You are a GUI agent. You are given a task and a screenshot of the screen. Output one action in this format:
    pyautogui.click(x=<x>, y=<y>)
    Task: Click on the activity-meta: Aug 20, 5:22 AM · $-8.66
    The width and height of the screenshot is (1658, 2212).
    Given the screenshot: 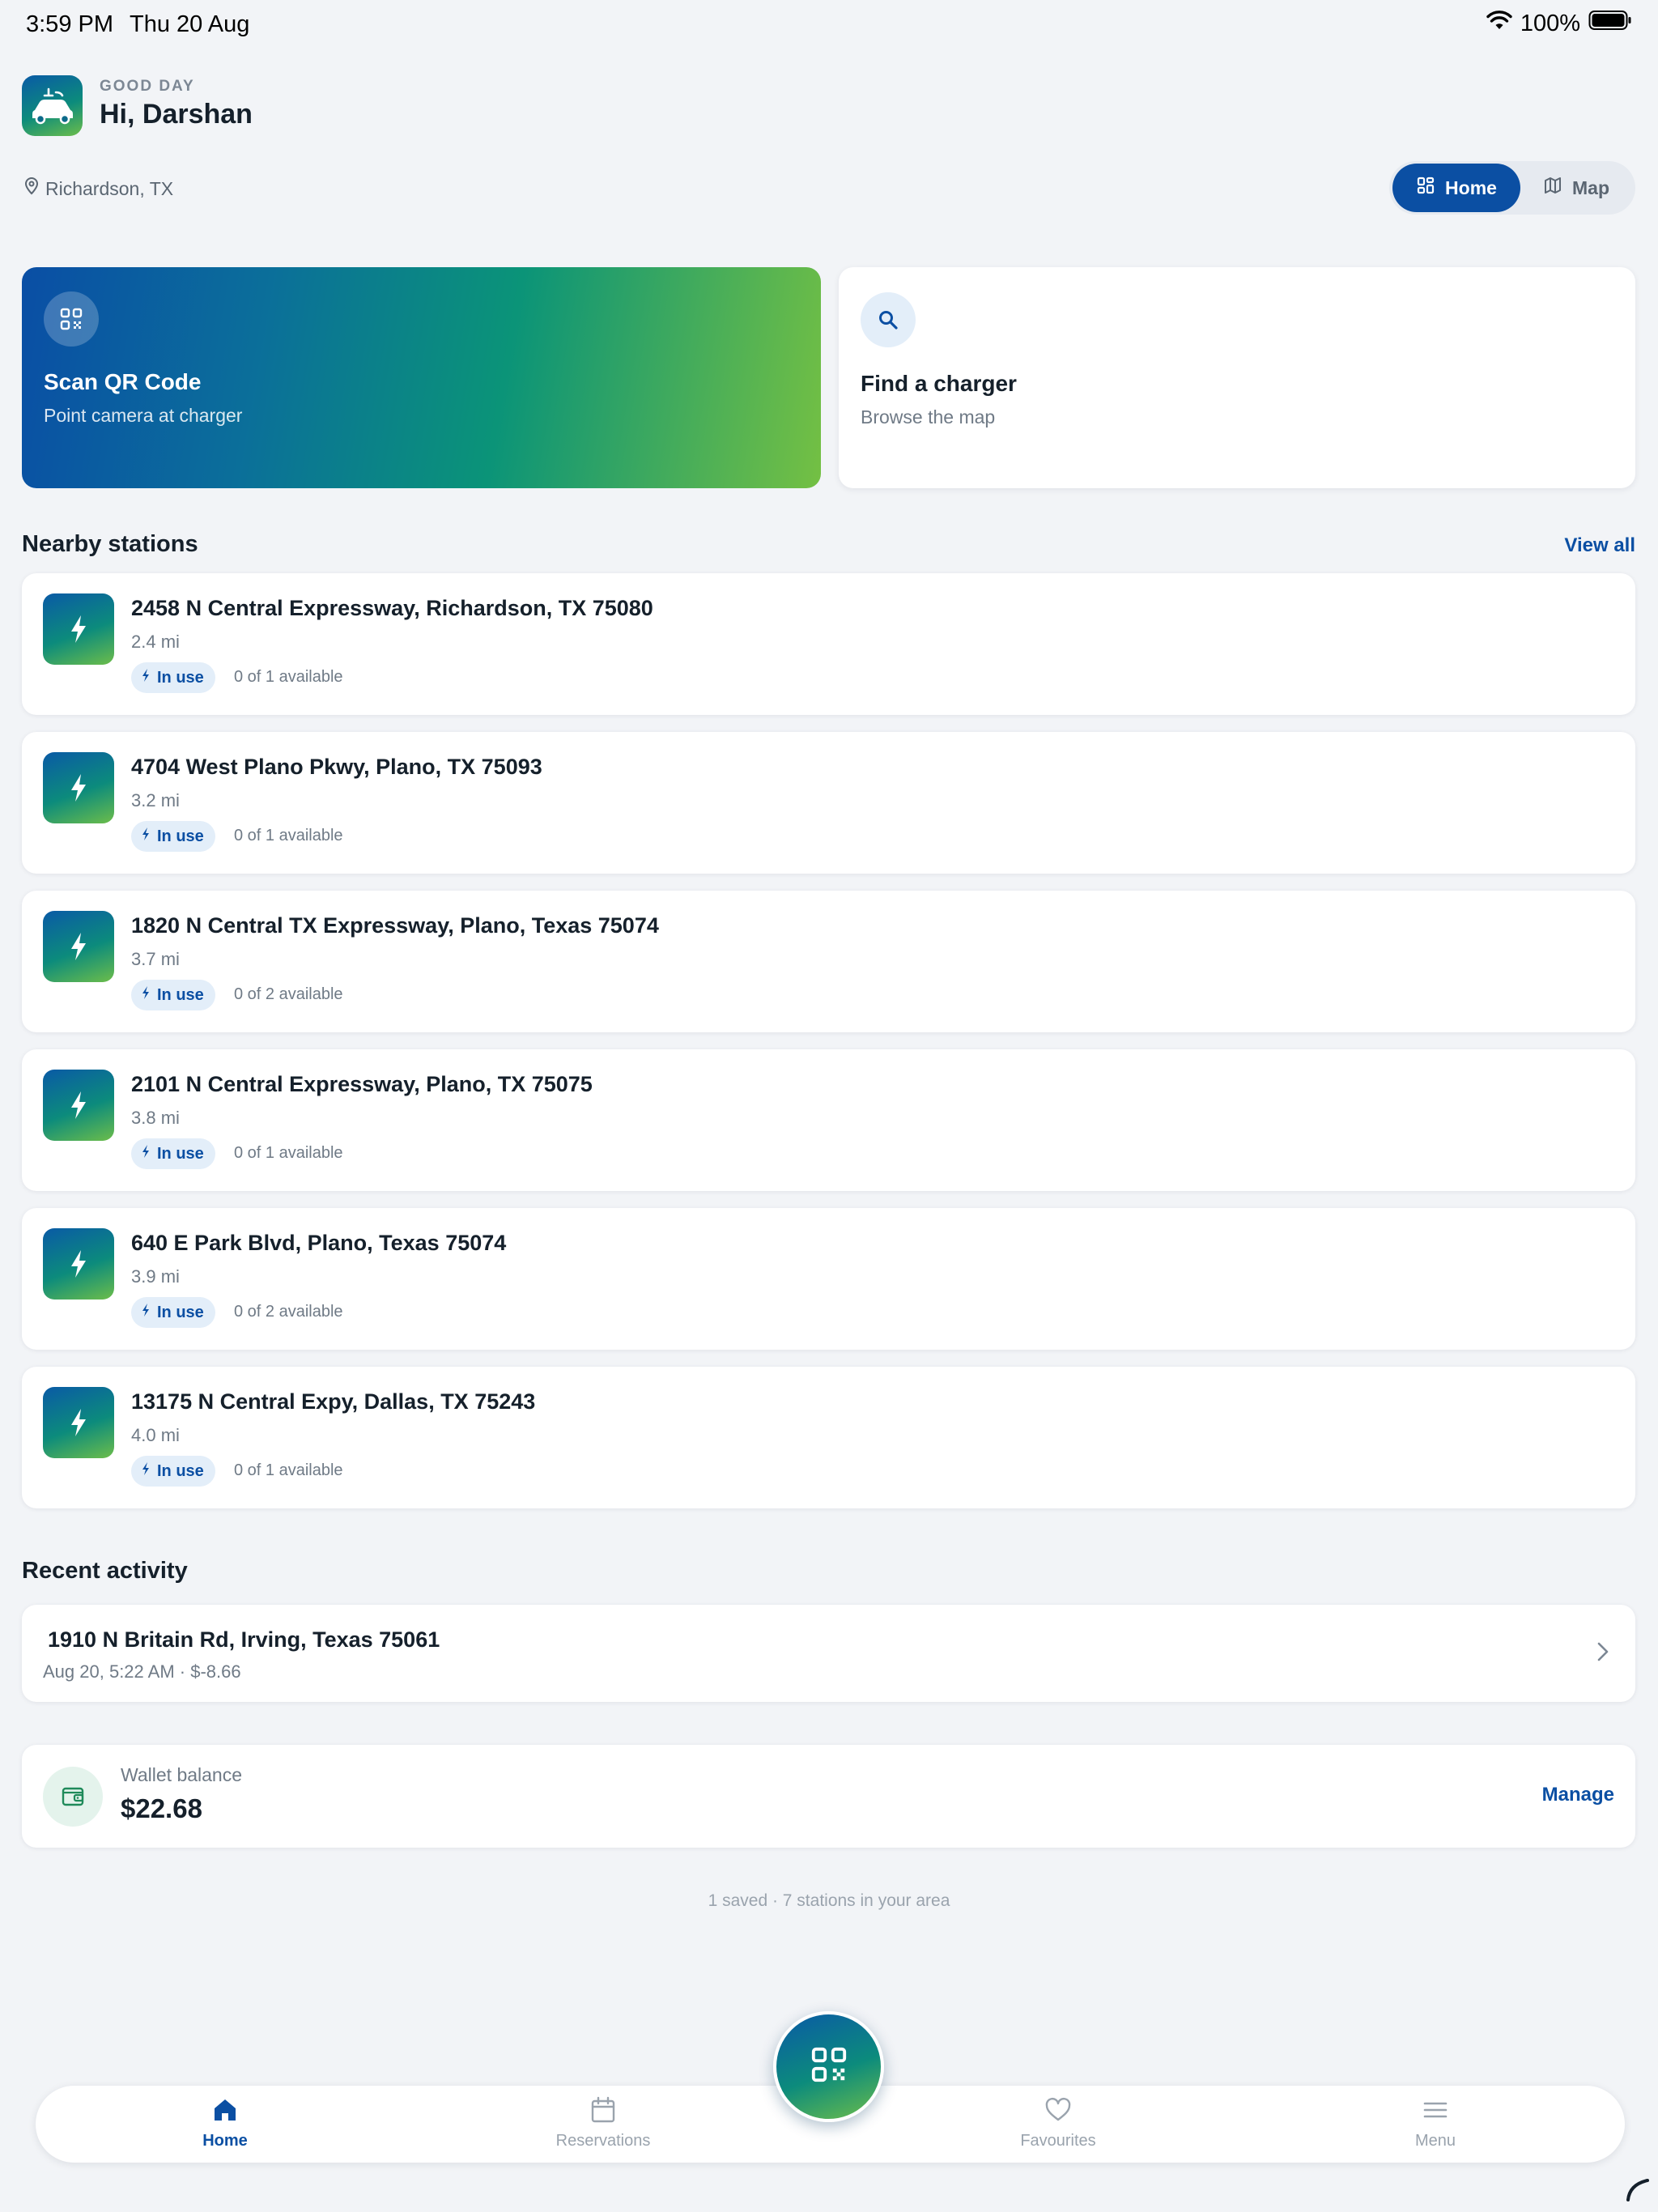 What is the action you would take?
    pyautogui.click(x=142, y=1672)
    